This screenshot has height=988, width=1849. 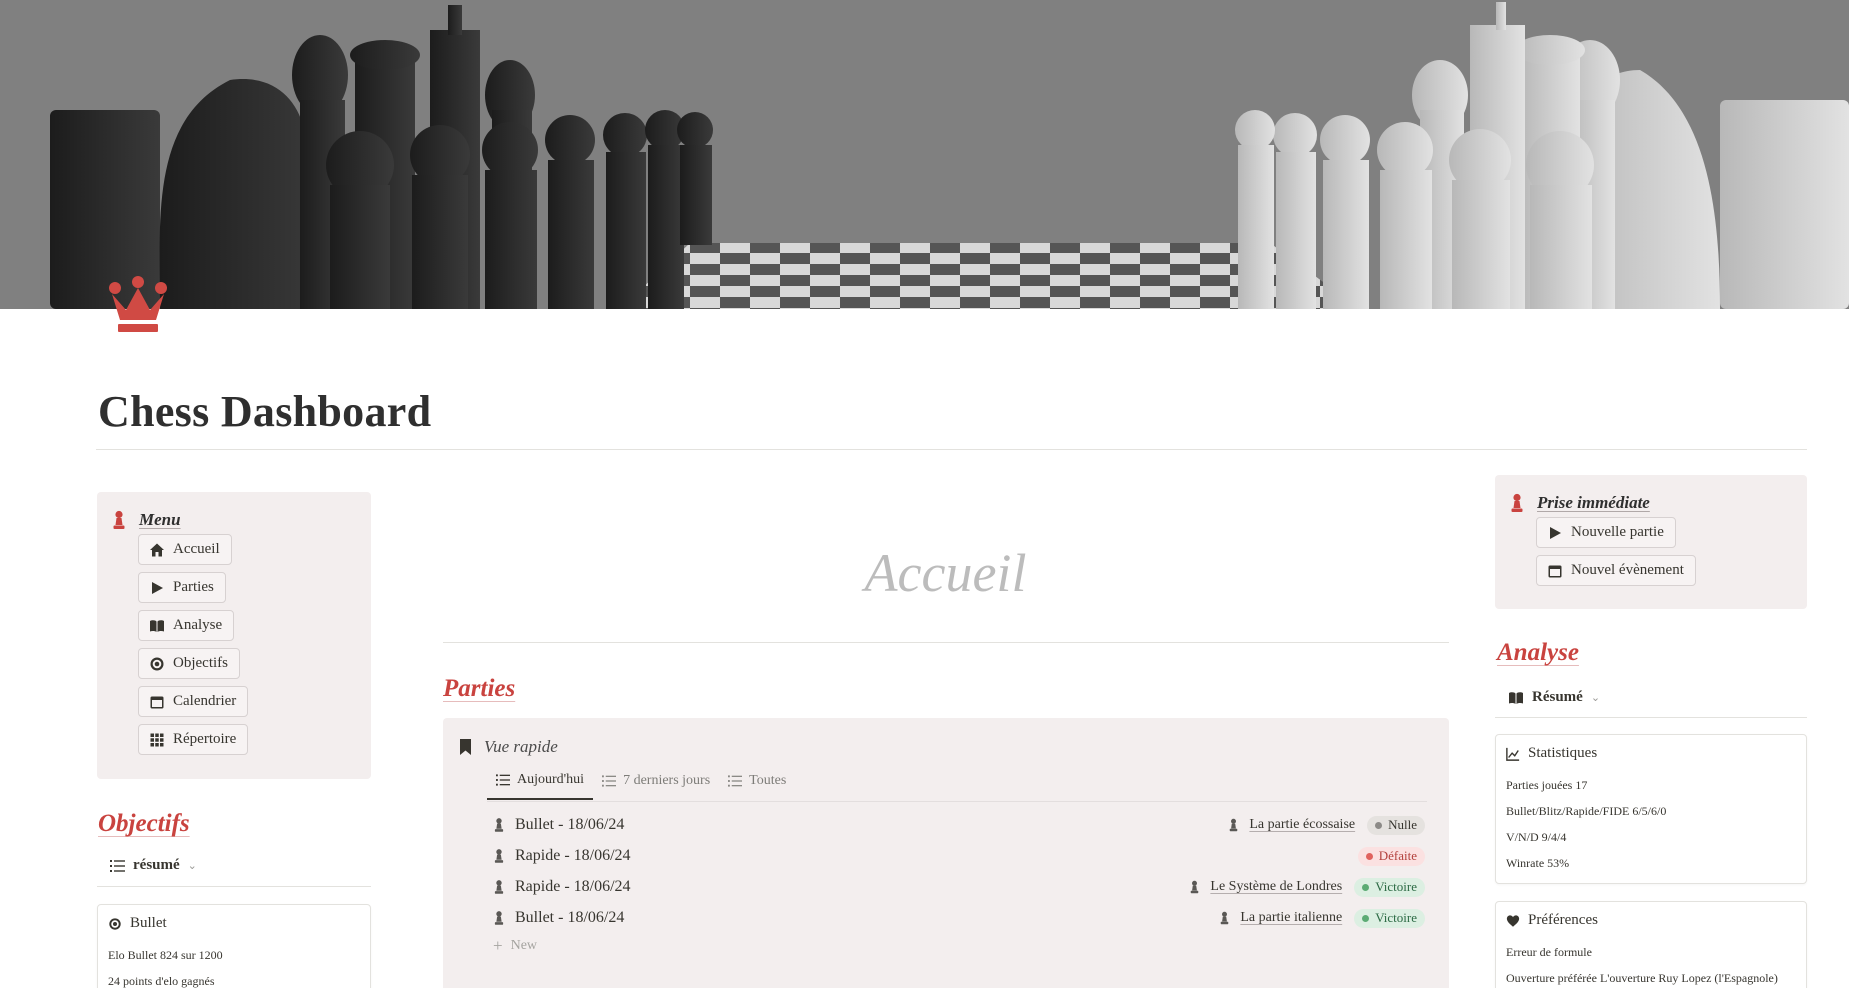 What do you see at coordinates (265, 411) in the screenshot?
I see `page-title: Chess Dashboard` at bounding box center [265, 411].